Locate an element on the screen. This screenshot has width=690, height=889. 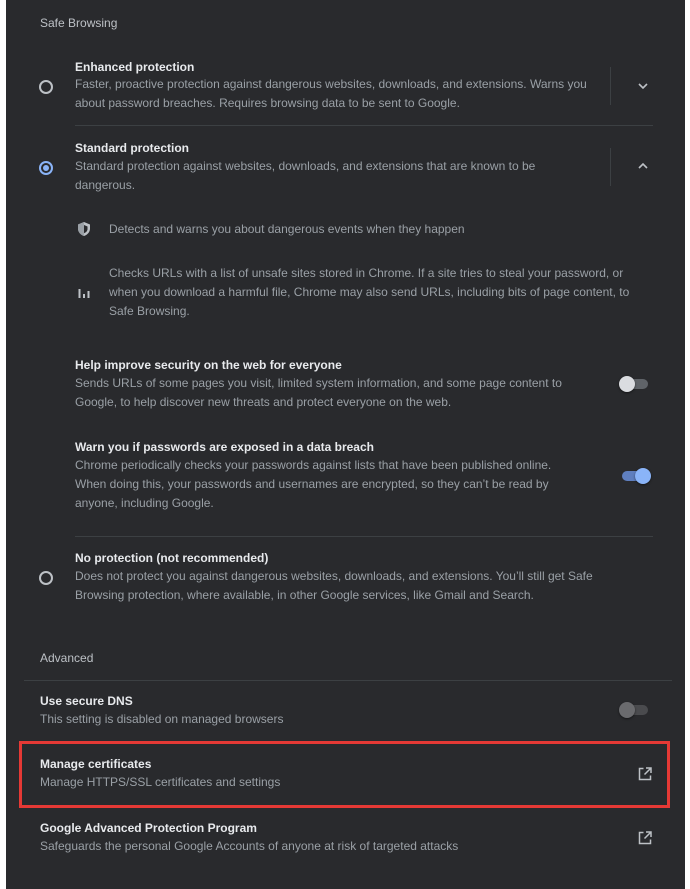
gapp-title: Google Advanced Protection Program is located at coordinates (148, 828).